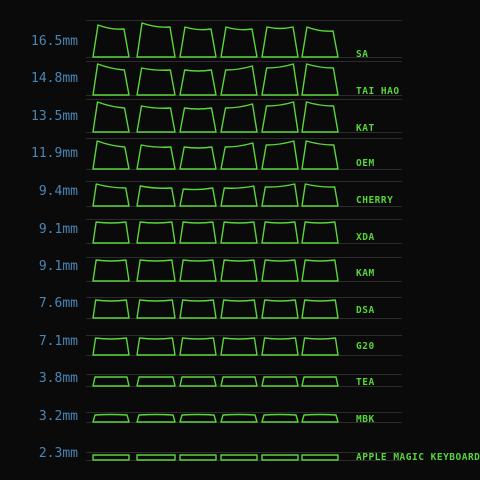  Describe the element at coordinates (418, 457) in the screenshot. I see `profile-label-apple-magic-keyboard: APPLE MAGIC KEYBOARD` at that location.